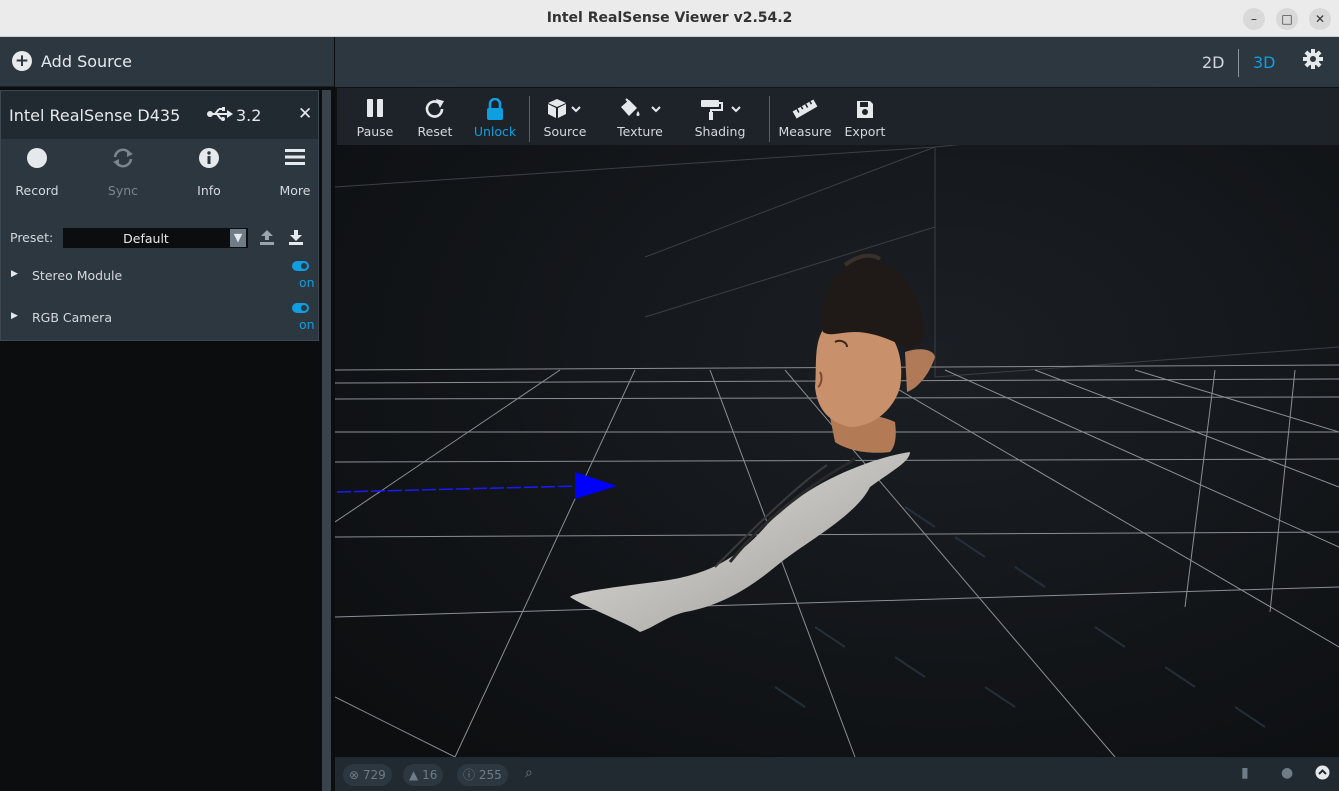 This screenshot has height=791, width=1339. I want to click on sync-icon, so click(123, 160).